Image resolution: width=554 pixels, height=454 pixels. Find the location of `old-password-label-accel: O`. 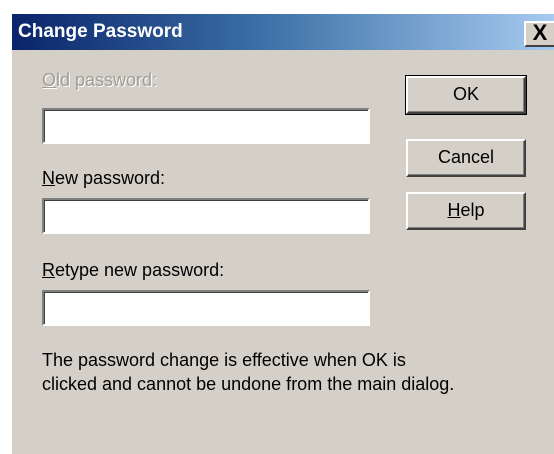

old-password-label-accel: O is located at coordinates (49, 80).